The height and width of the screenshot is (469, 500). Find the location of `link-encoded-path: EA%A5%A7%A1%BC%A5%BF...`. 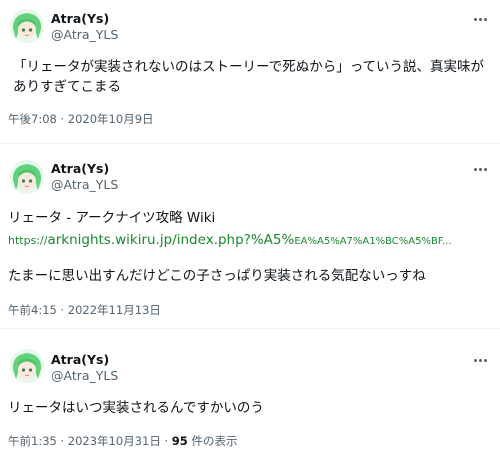

link-encoded-path: EA%A5%A7%A1%BC%A5%BF... is located at coordinates (372, 241).